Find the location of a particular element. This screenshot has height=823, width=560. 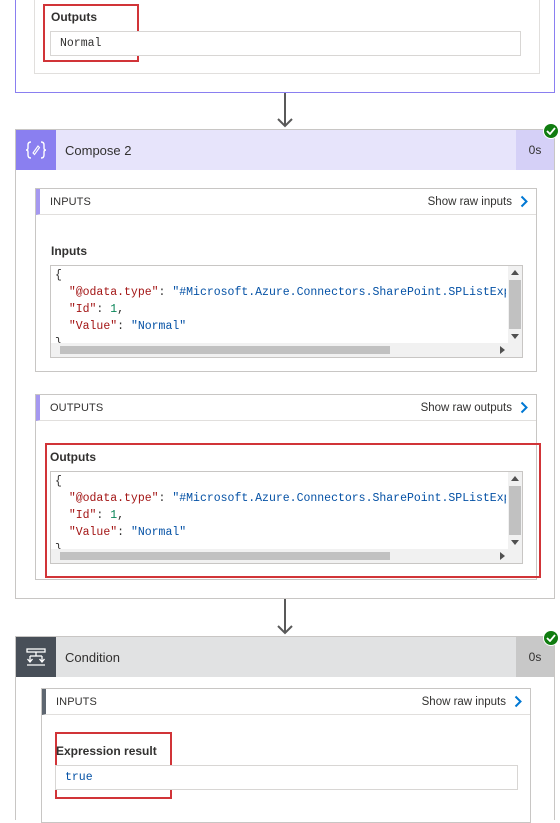

compose-inputs-heading-row: INPUTS Show raw inputs is located at coordinates (286, 202).